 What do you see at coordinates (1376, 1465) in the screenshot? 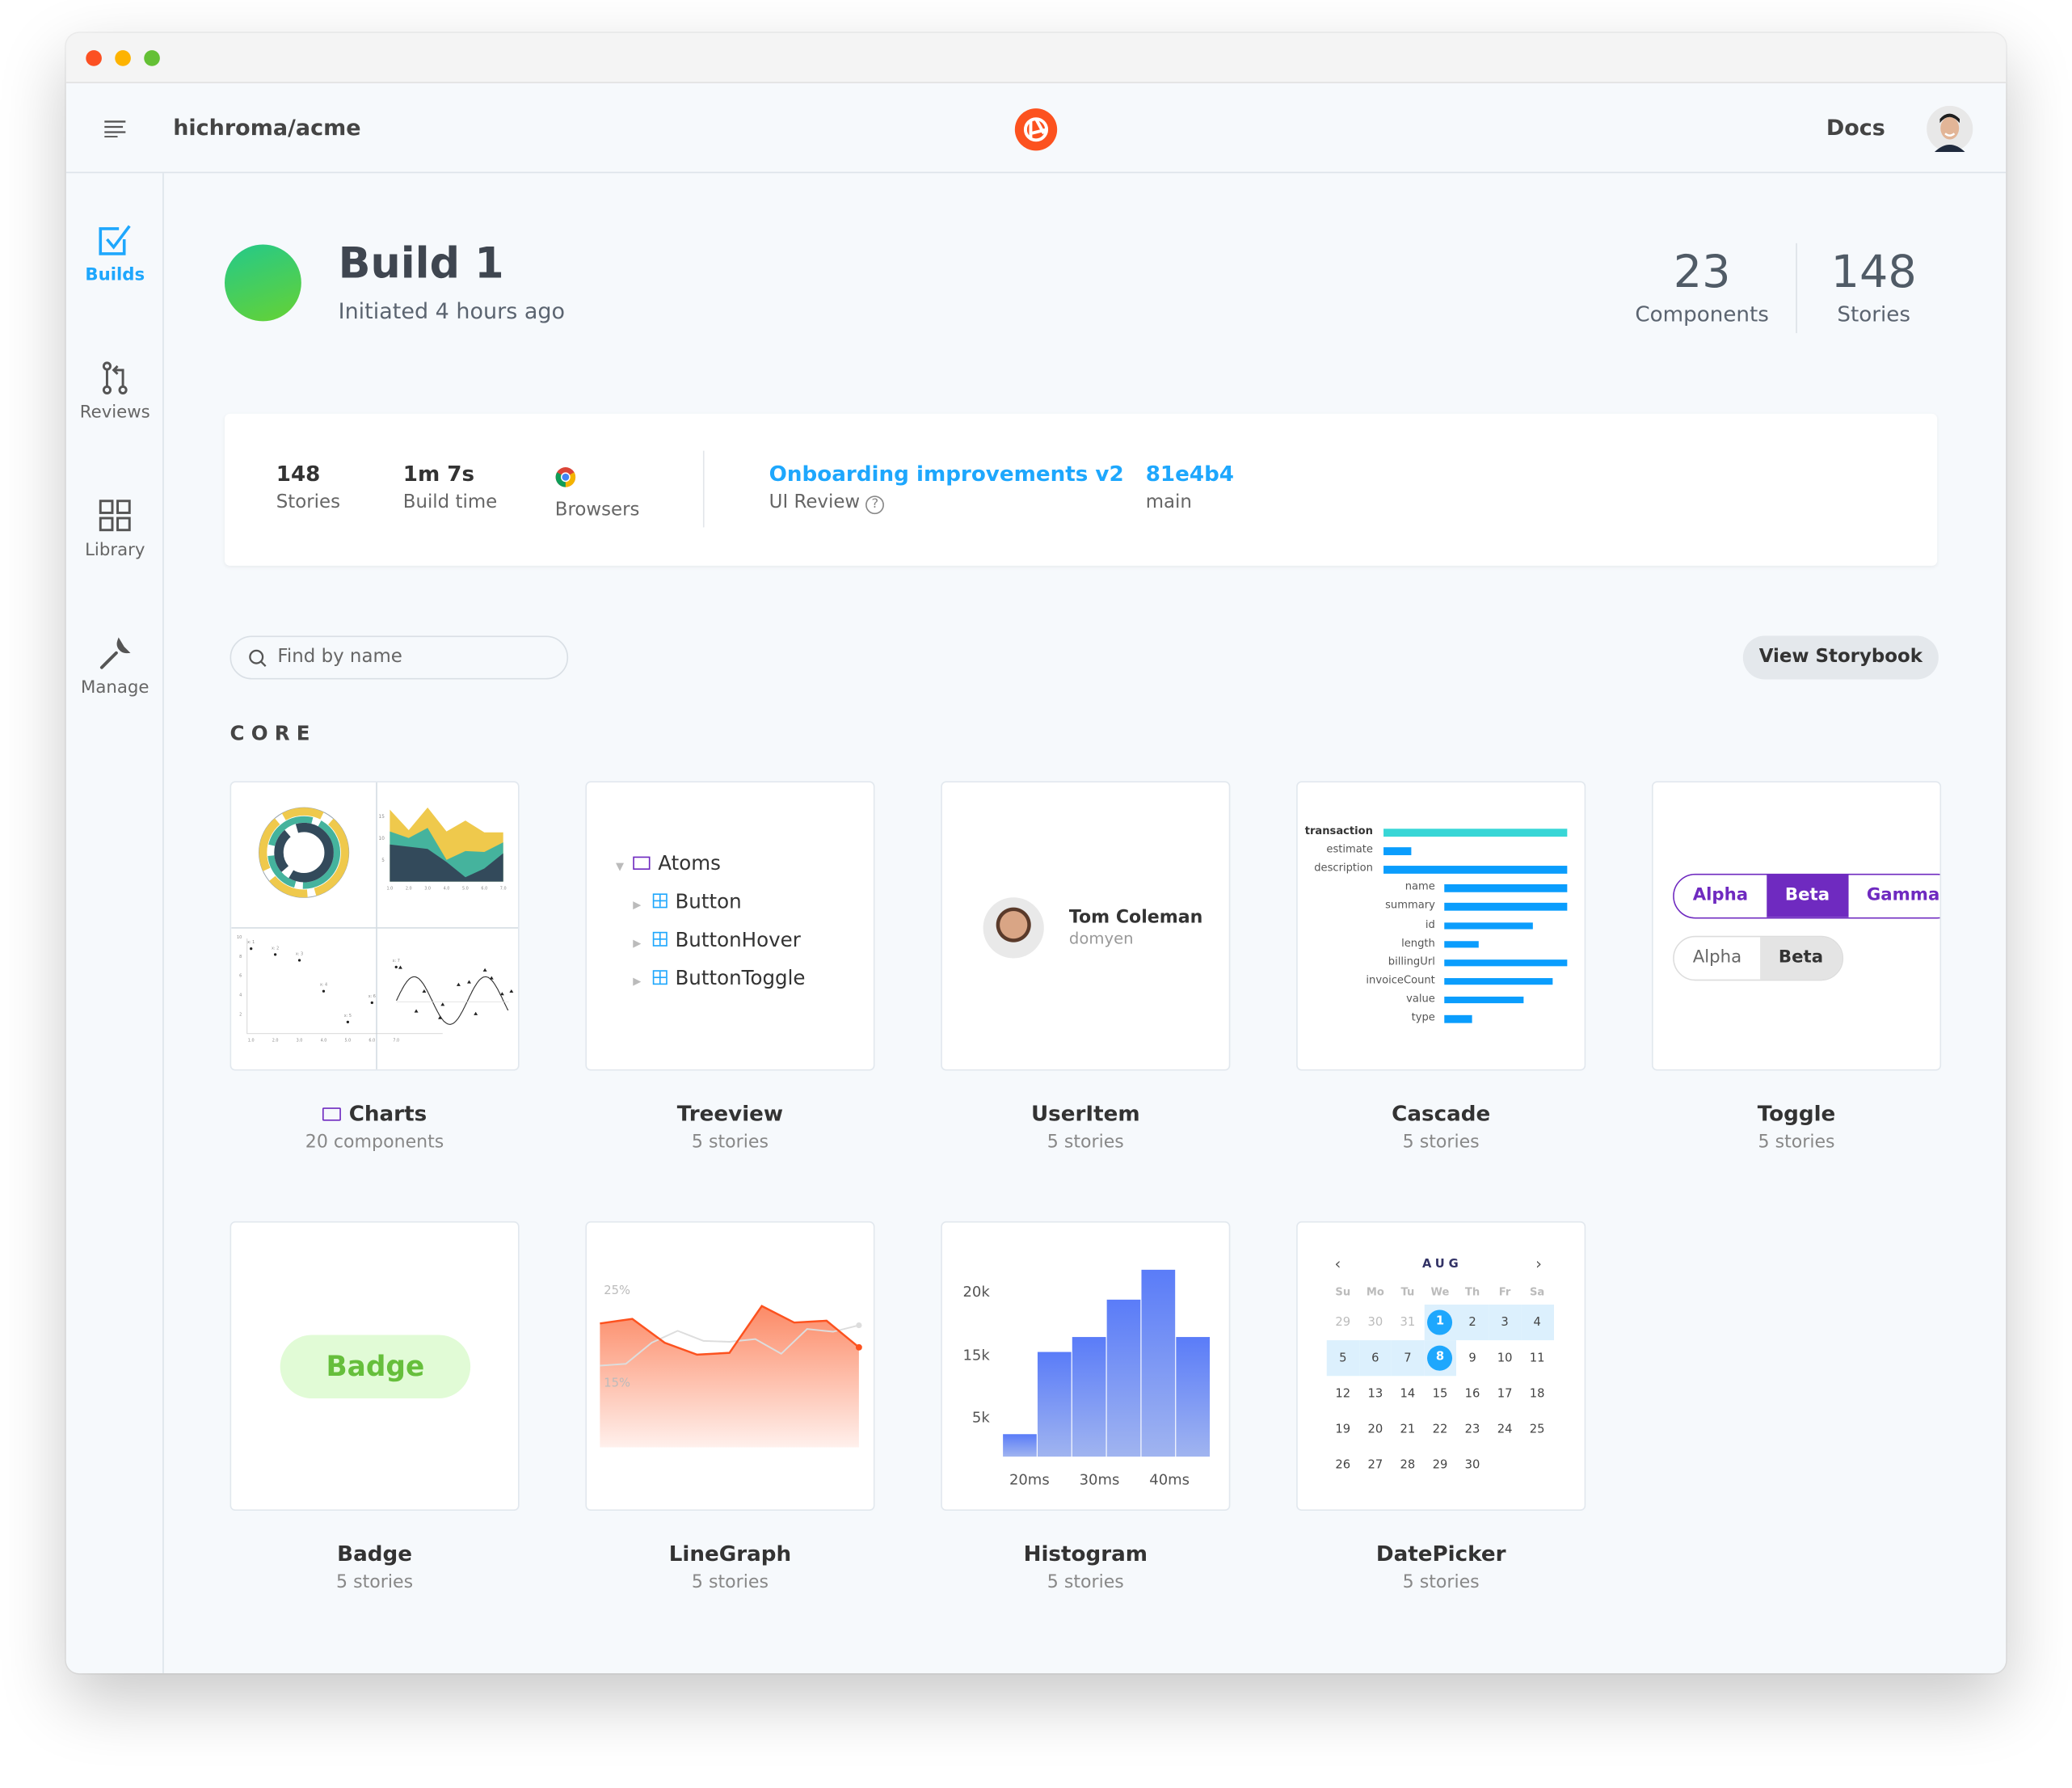
I see `calendar-day: 27` at bounding box center [1376, 1465].